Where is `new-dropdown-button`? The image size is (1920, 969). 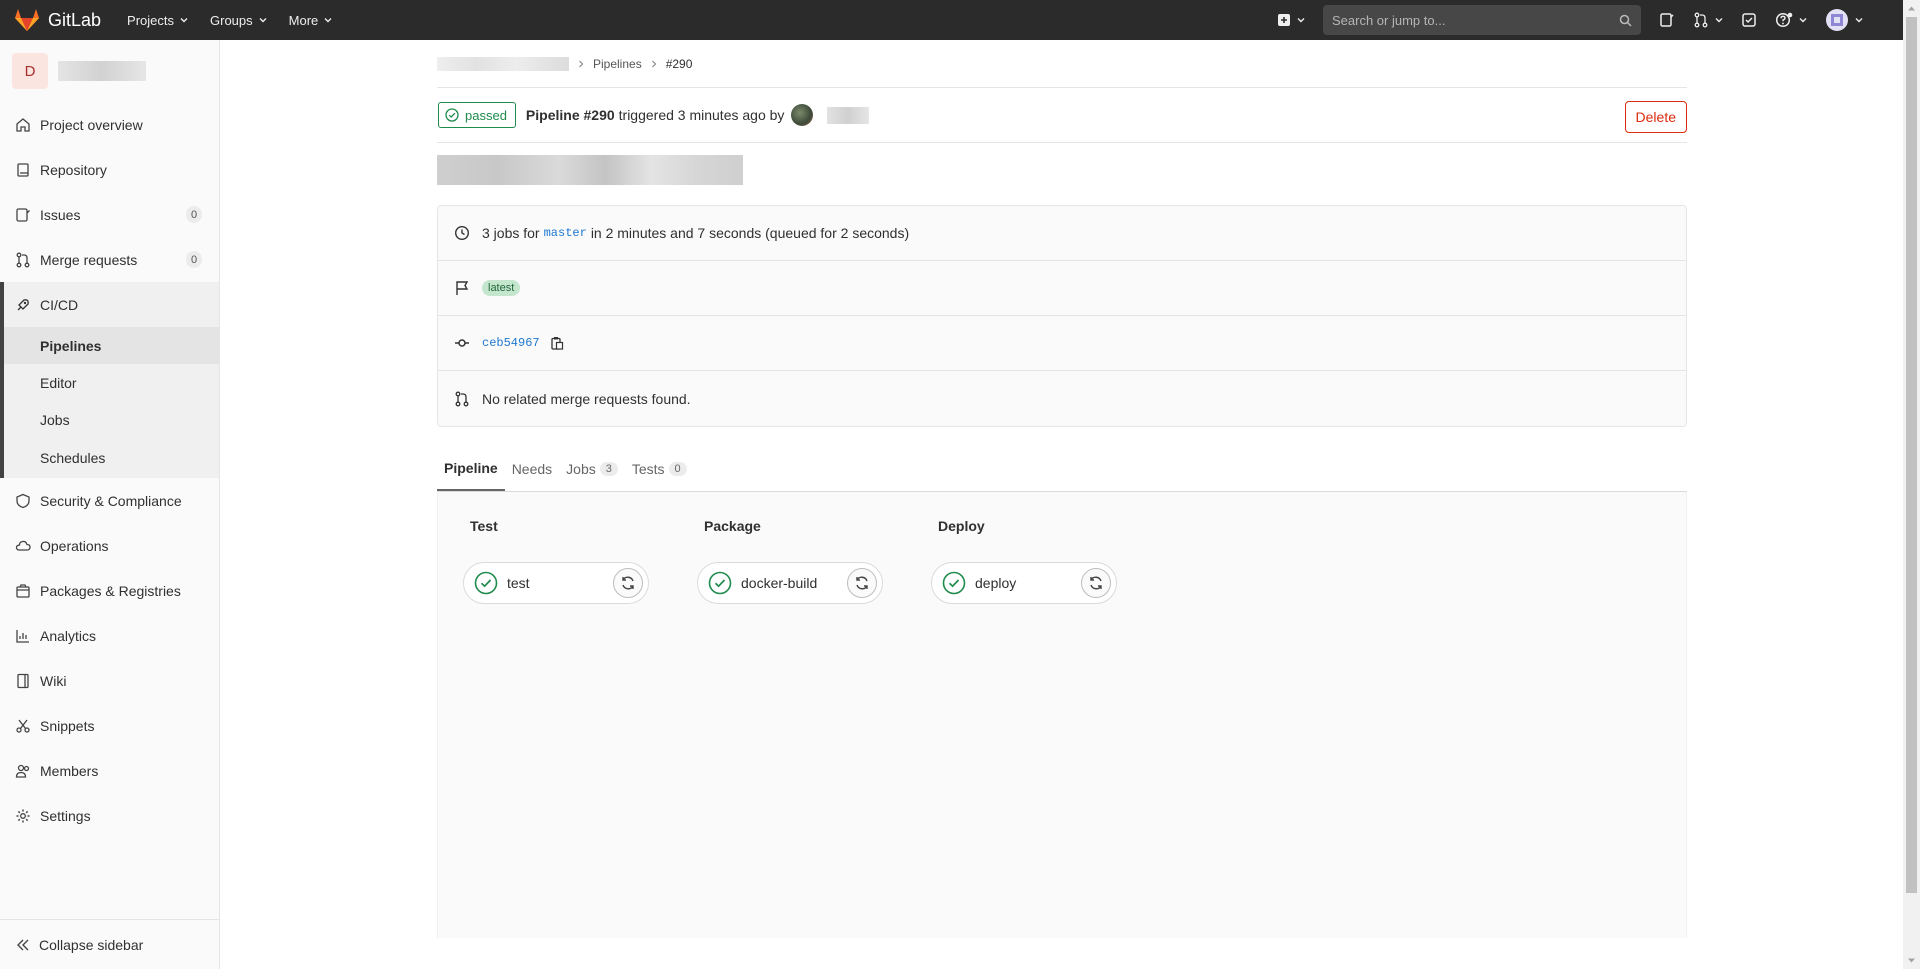 new-dropdown-button is located at coordinates (1291, 20).